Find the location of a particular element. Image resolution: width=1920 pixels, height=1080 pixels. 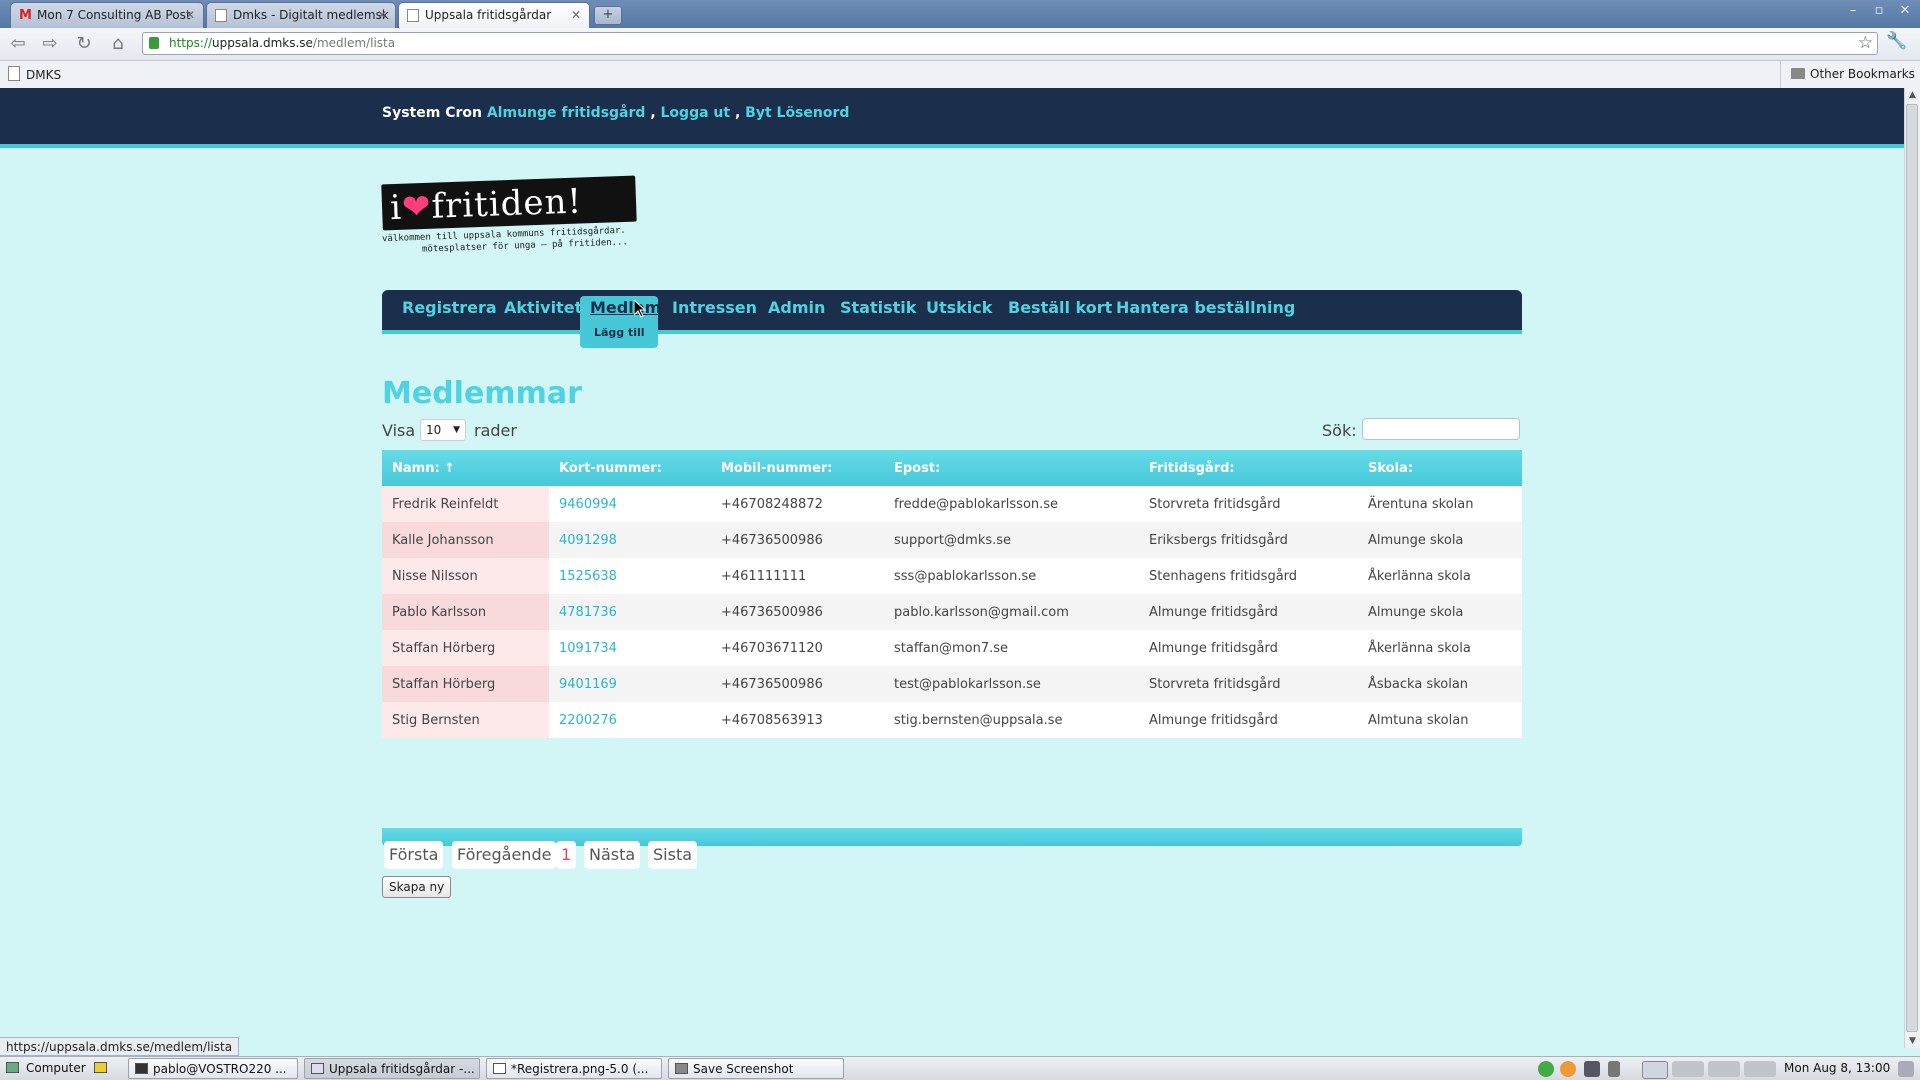

rows-per-page-select: 10 ▼ is located at coordinates (443, 430).